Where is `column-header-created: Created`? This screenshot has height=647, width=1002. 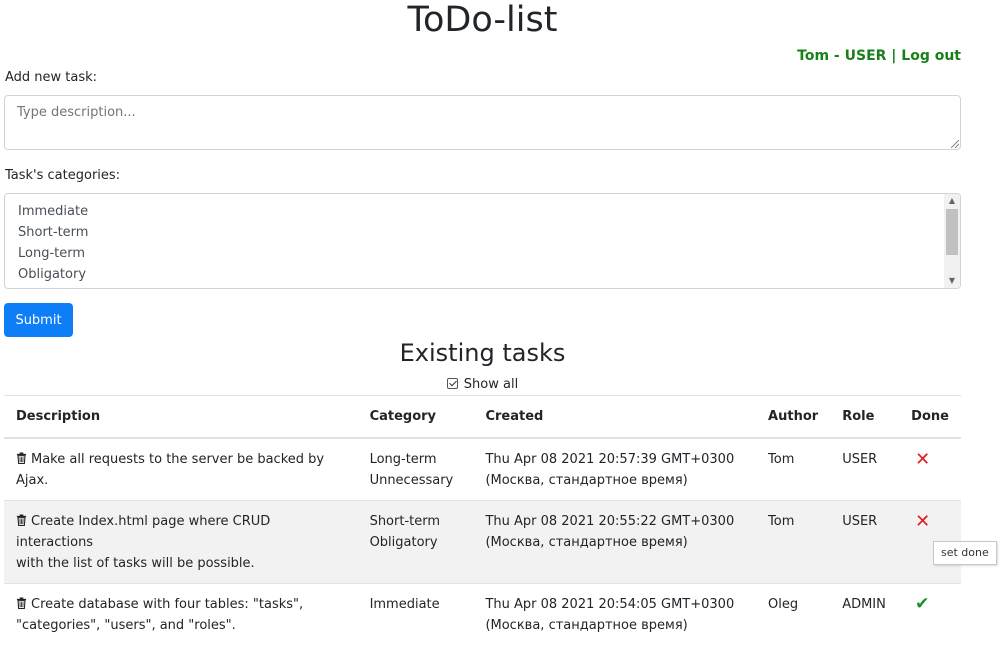
column-header-created: Created is located at coordinates (614, 417).